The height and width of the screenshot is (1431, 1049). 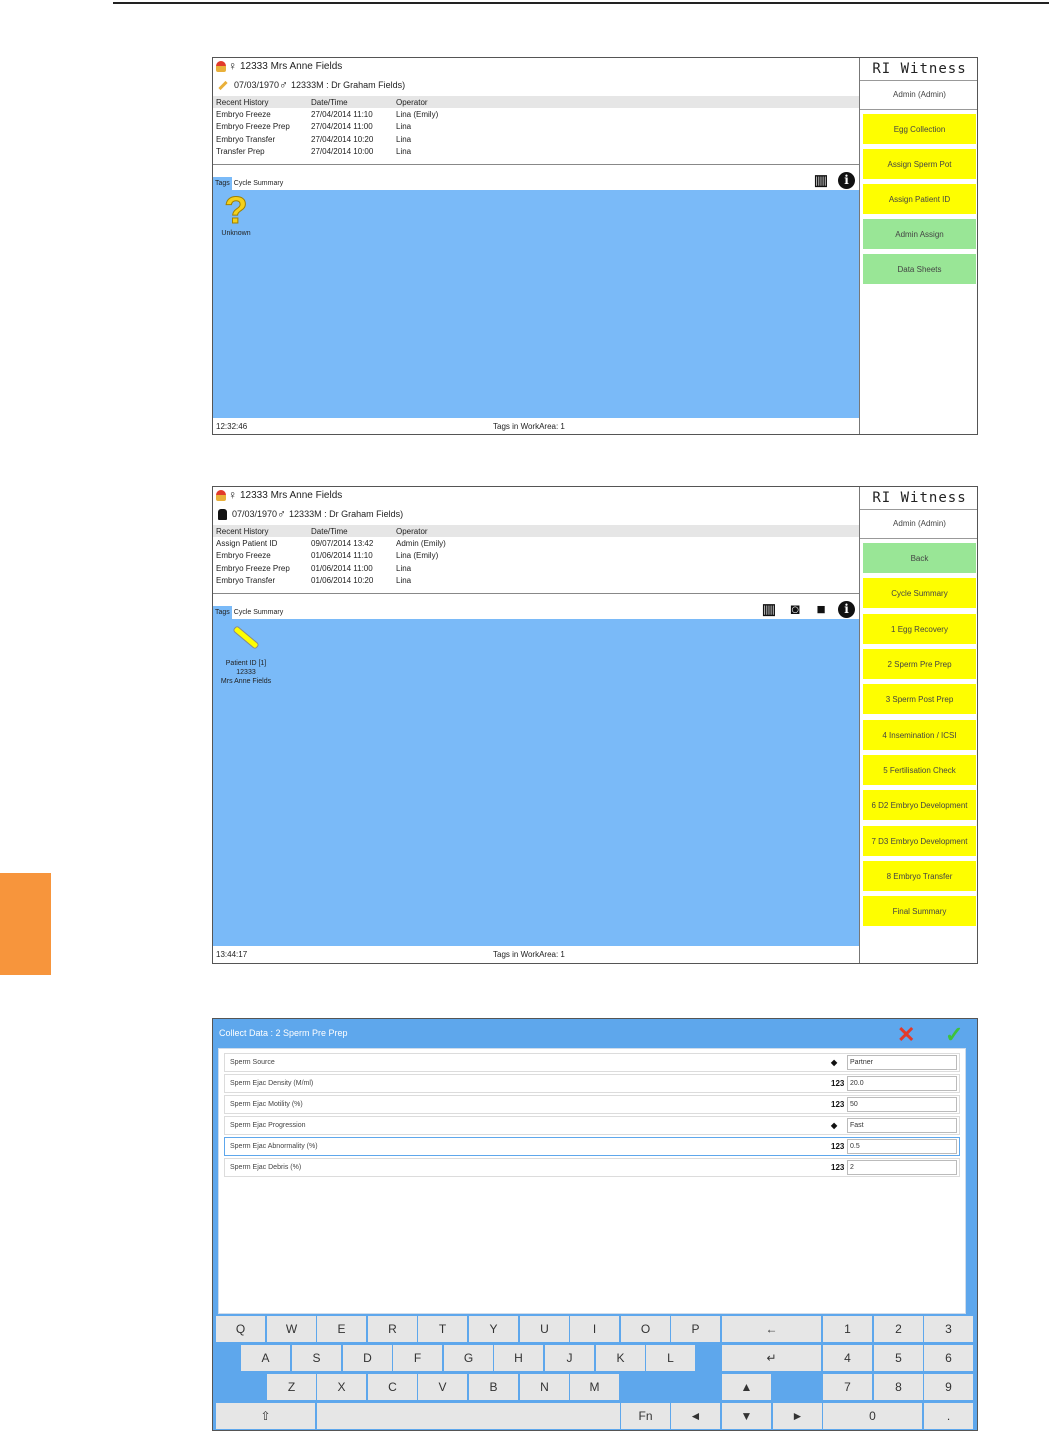 What do you see at coordinates (746, 1416) in the screenshot?
I see `key-x: ▼` at bounding box center [746, 1416].